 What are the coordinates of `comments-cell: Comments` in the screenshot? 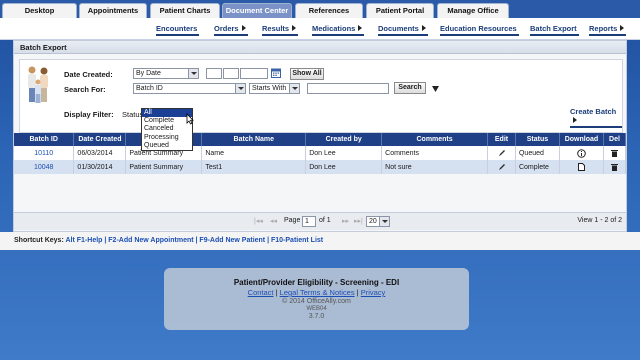 It's located at (435, 153).